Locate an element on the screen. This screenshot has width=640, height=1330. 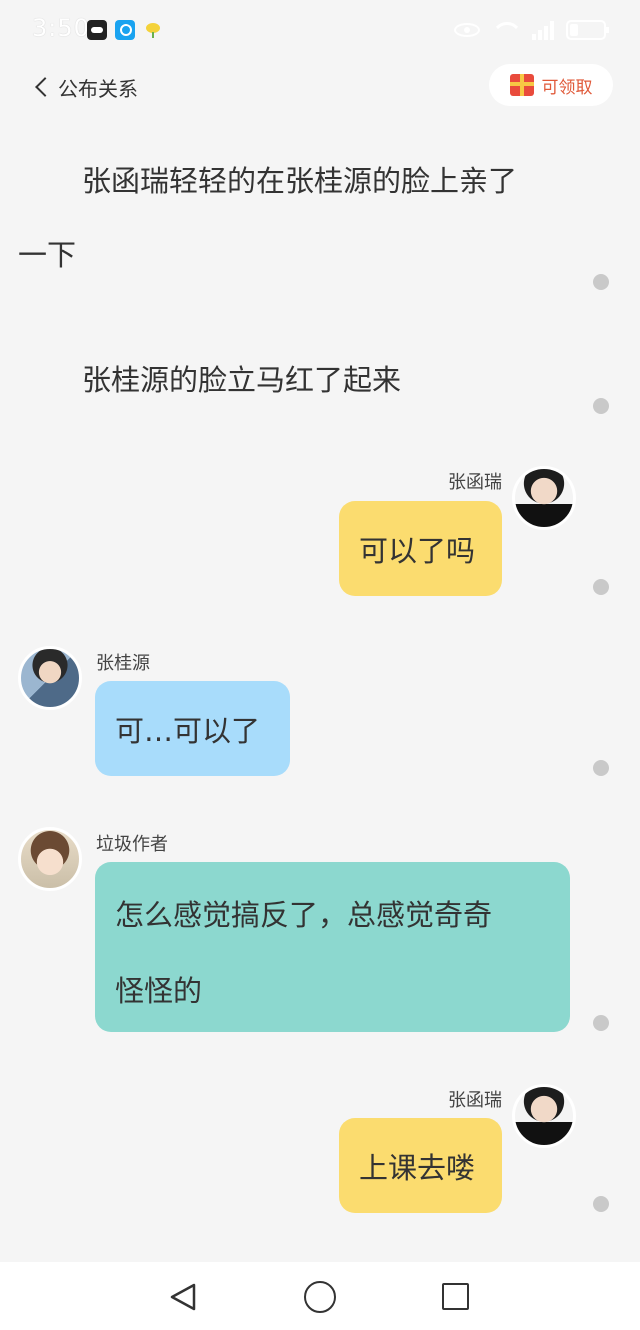
search-app-icon is located at coordinates (125, 30).